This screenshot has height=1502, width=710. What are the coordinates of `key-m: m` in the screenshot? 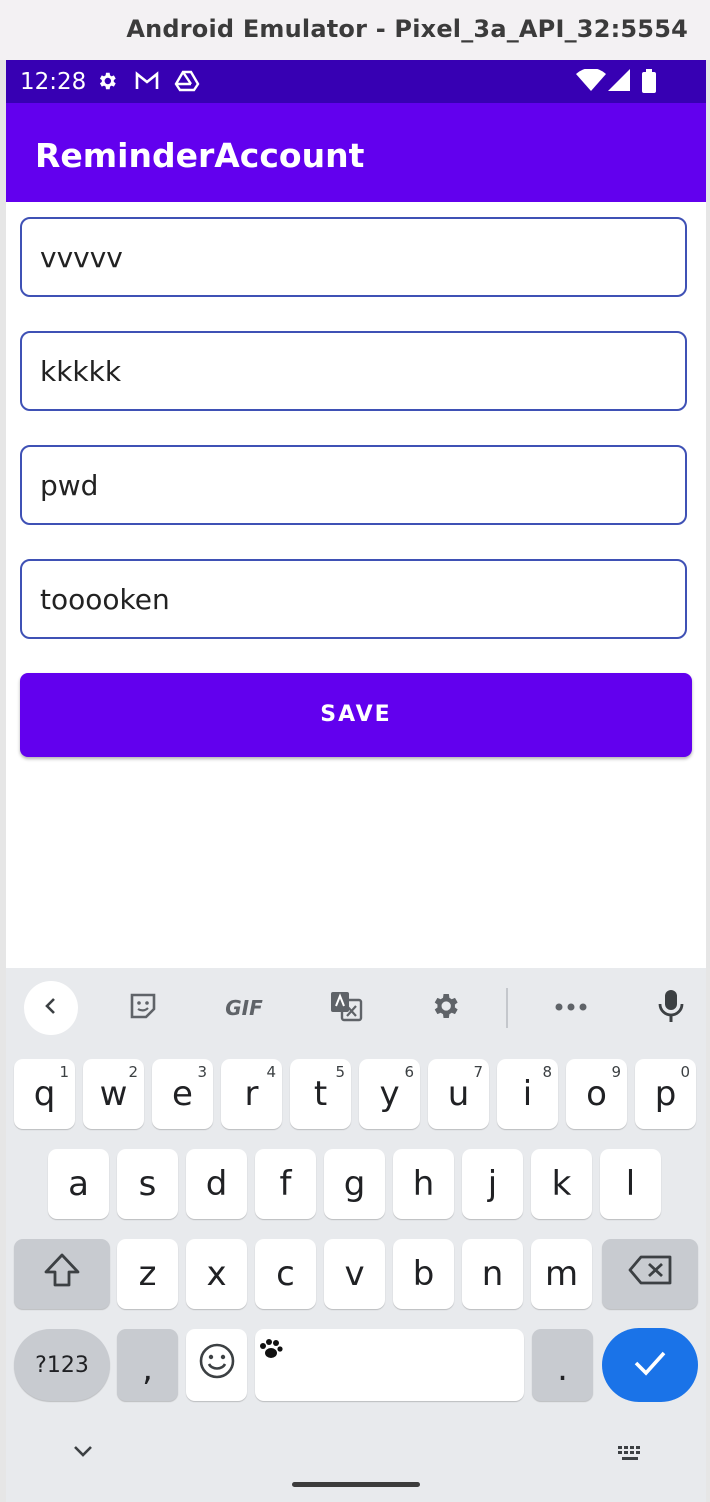 It's located at (561, 1274).